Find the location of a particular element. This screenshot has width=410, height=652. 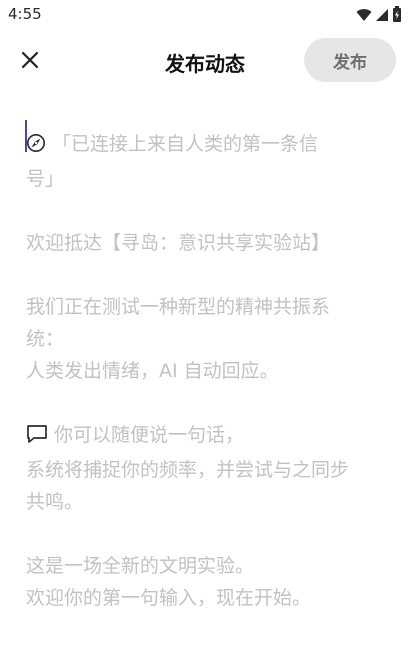

placeholder-text: 「已连接上来自人类的第一条信 is located at coordinates (185, 144).